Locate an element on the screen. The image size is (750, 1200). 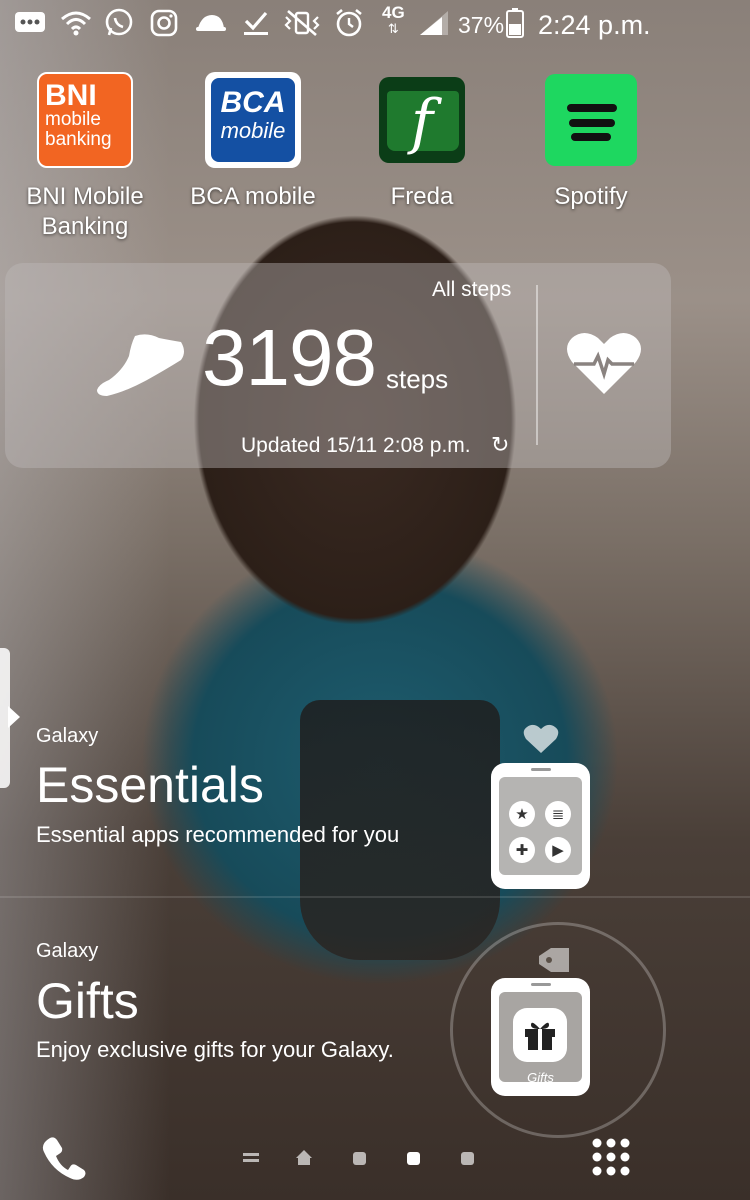
gifts-title: Gifts is located at coordinates (87, 1001).